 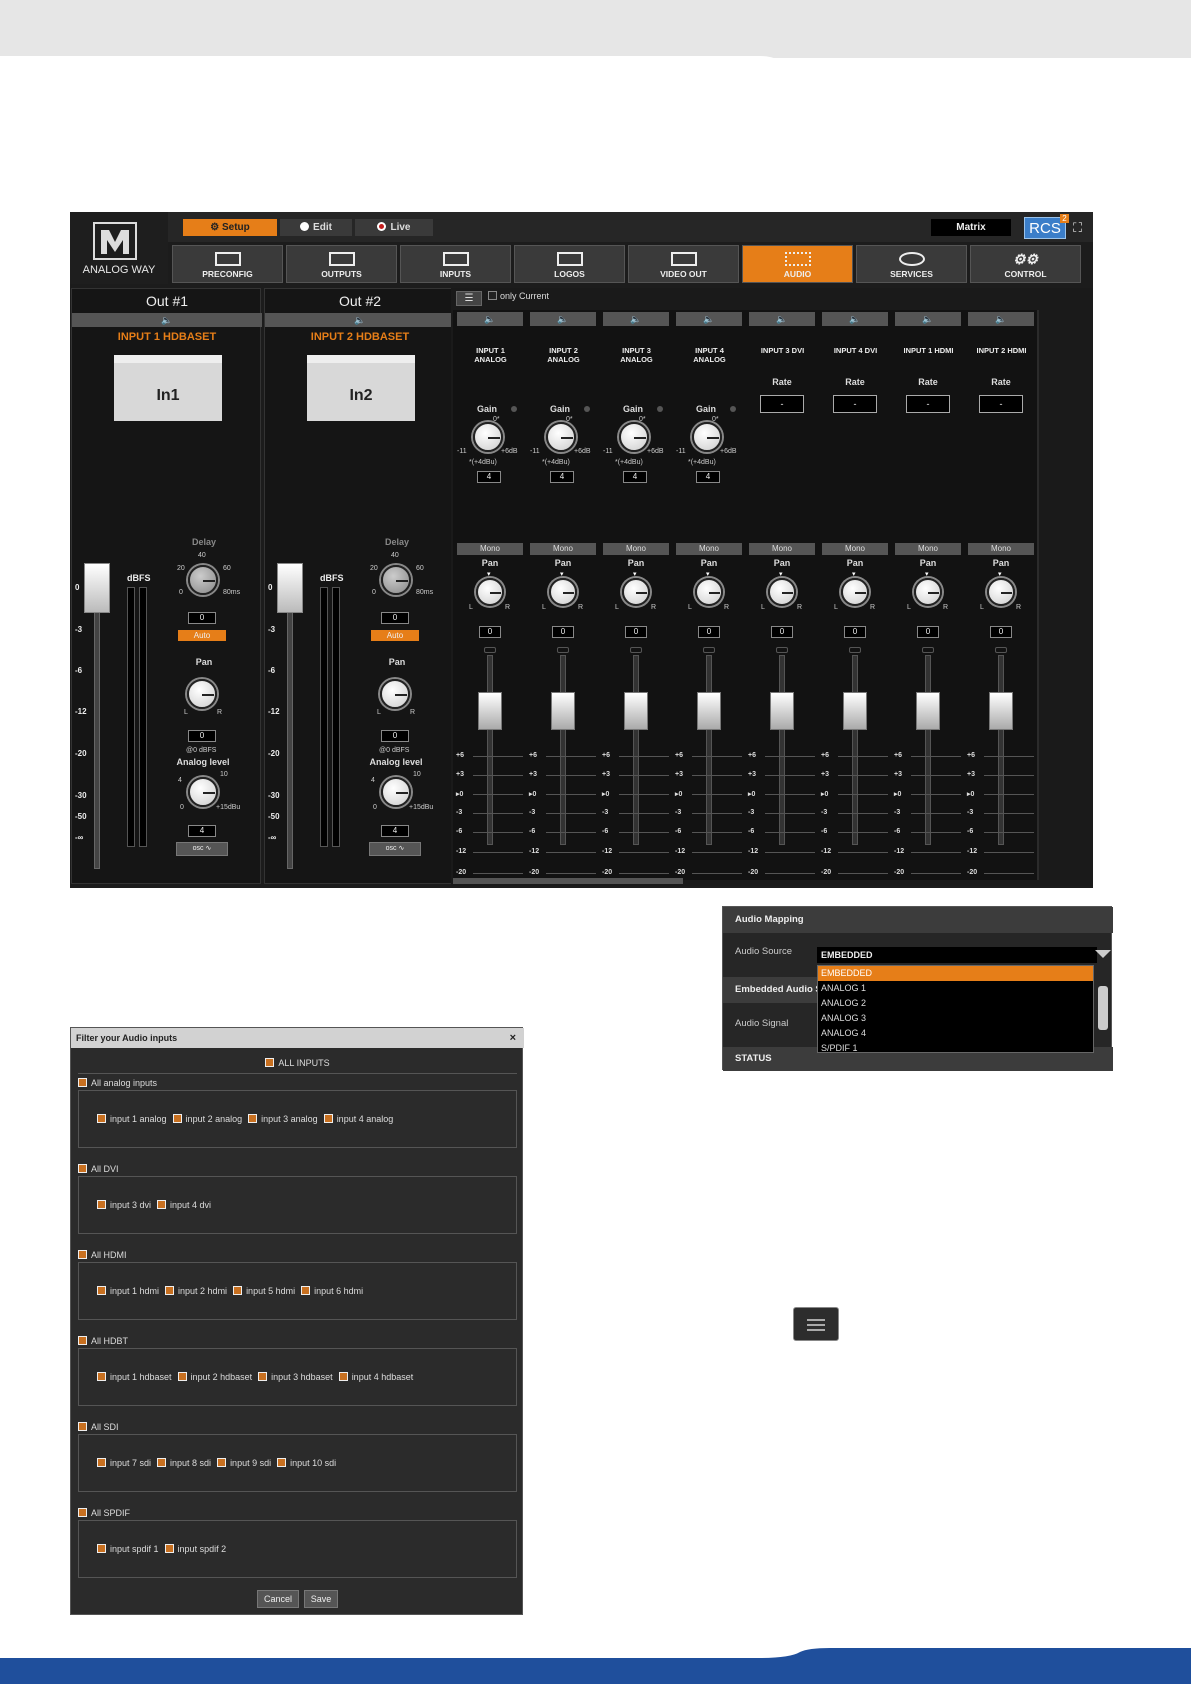 What do you see at coordinates (394, 227) in the screenshot?
I see `mode-live-button: Live` at bounding box center [394, 227].